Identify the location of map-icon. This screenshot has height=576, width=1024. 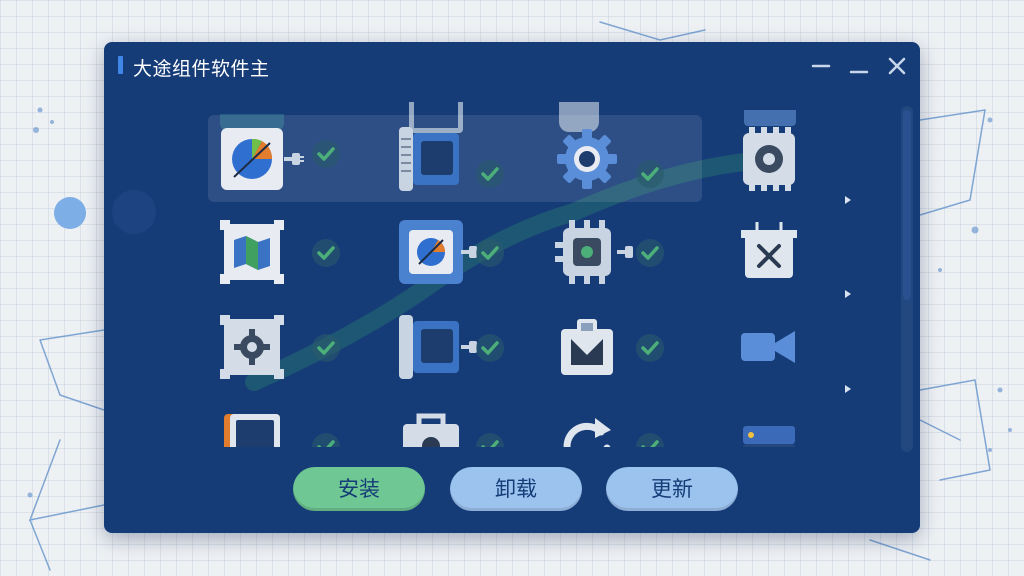
(252, 252).